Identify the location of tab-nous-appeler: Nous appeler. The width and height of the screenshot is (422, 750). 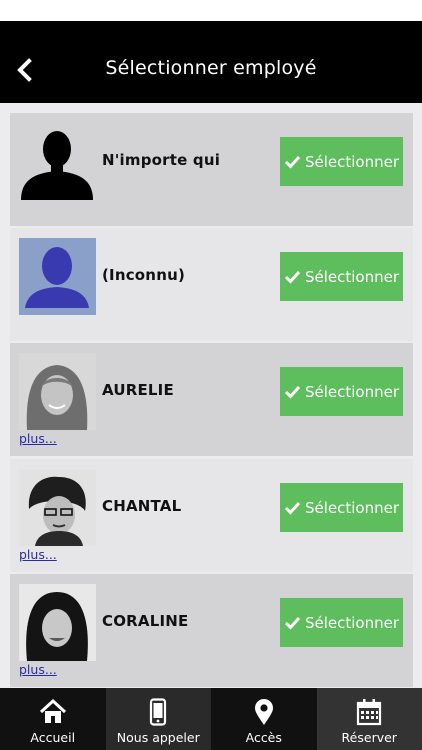
(158, 719).